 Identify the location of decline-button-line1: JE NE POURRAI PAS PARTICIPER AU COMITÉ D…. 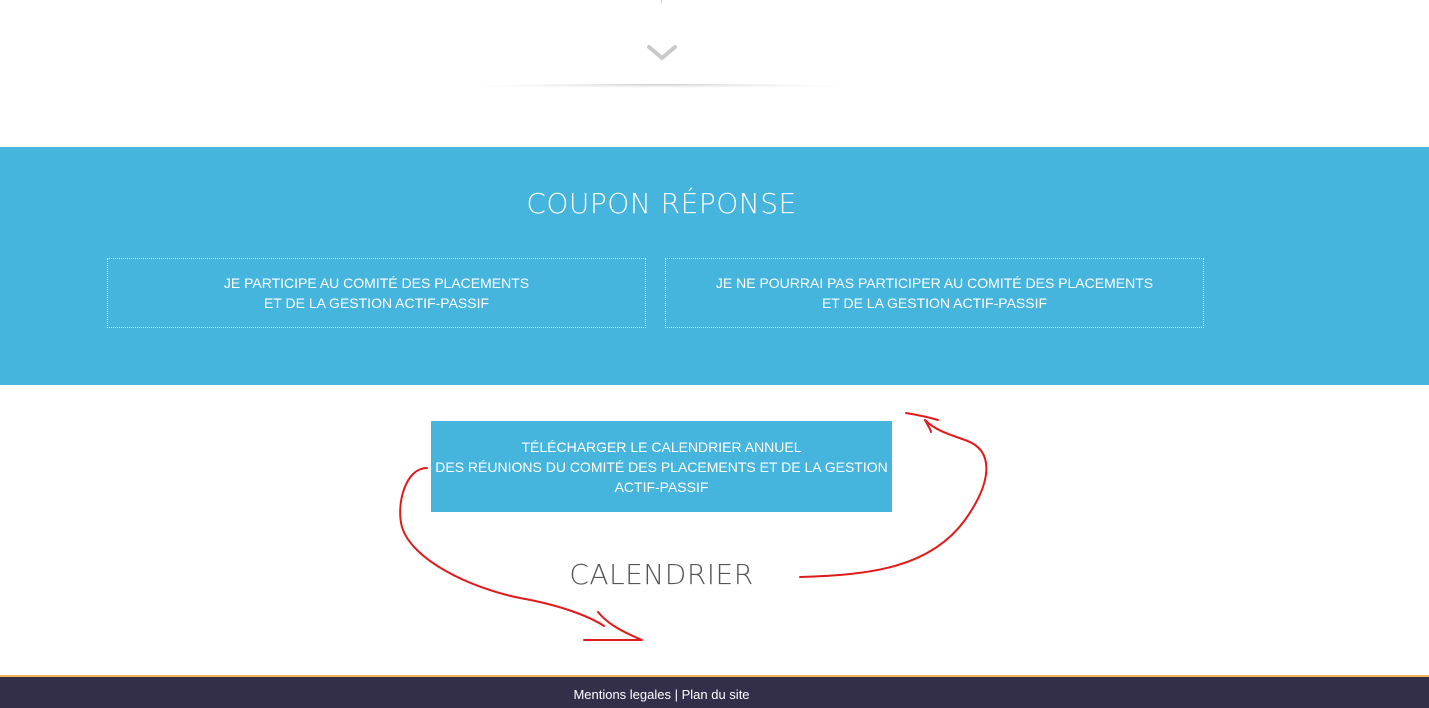
(934, 283).